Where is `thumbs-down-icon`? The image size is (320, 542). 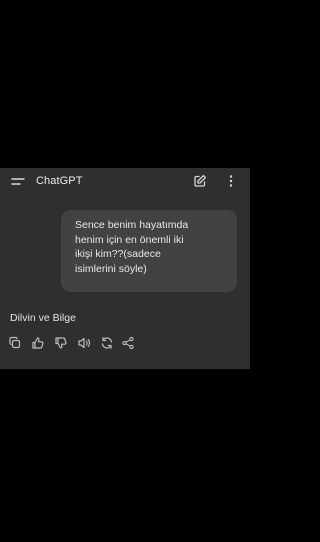
thumbs-down-icon is located at coordinates (61, 343).